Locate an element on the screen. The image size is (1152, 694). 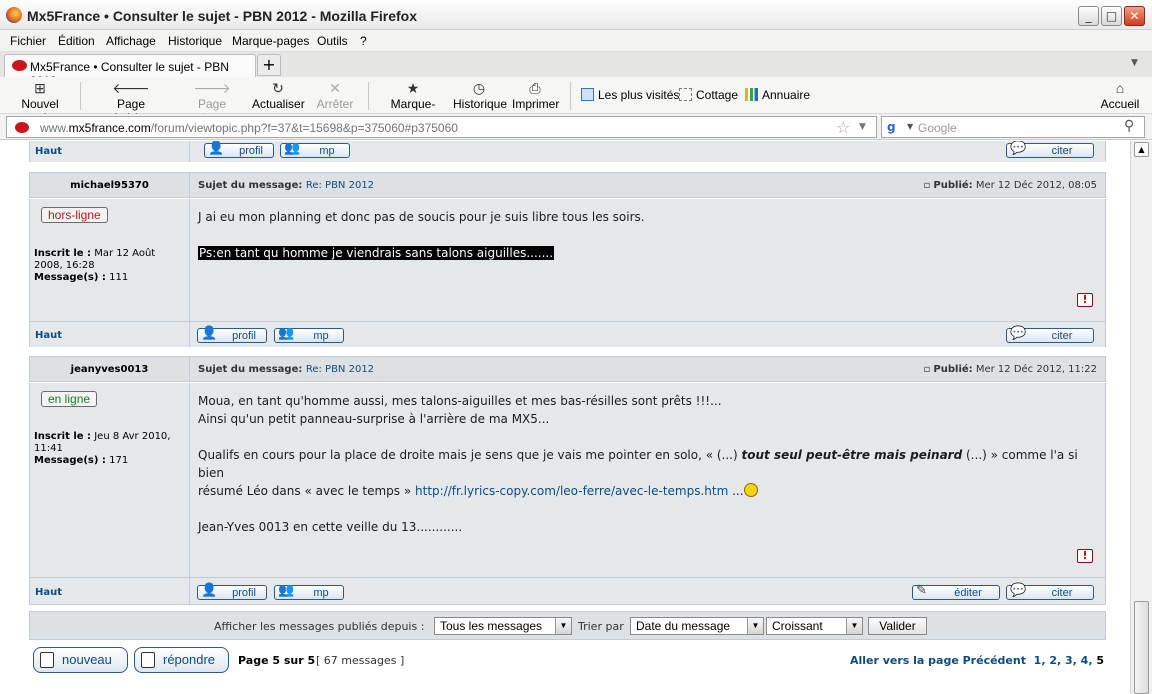
post-published: ▫ Publié: Mer 12 Déc 2012, 11:22 is located at coordinates (1010, 369).